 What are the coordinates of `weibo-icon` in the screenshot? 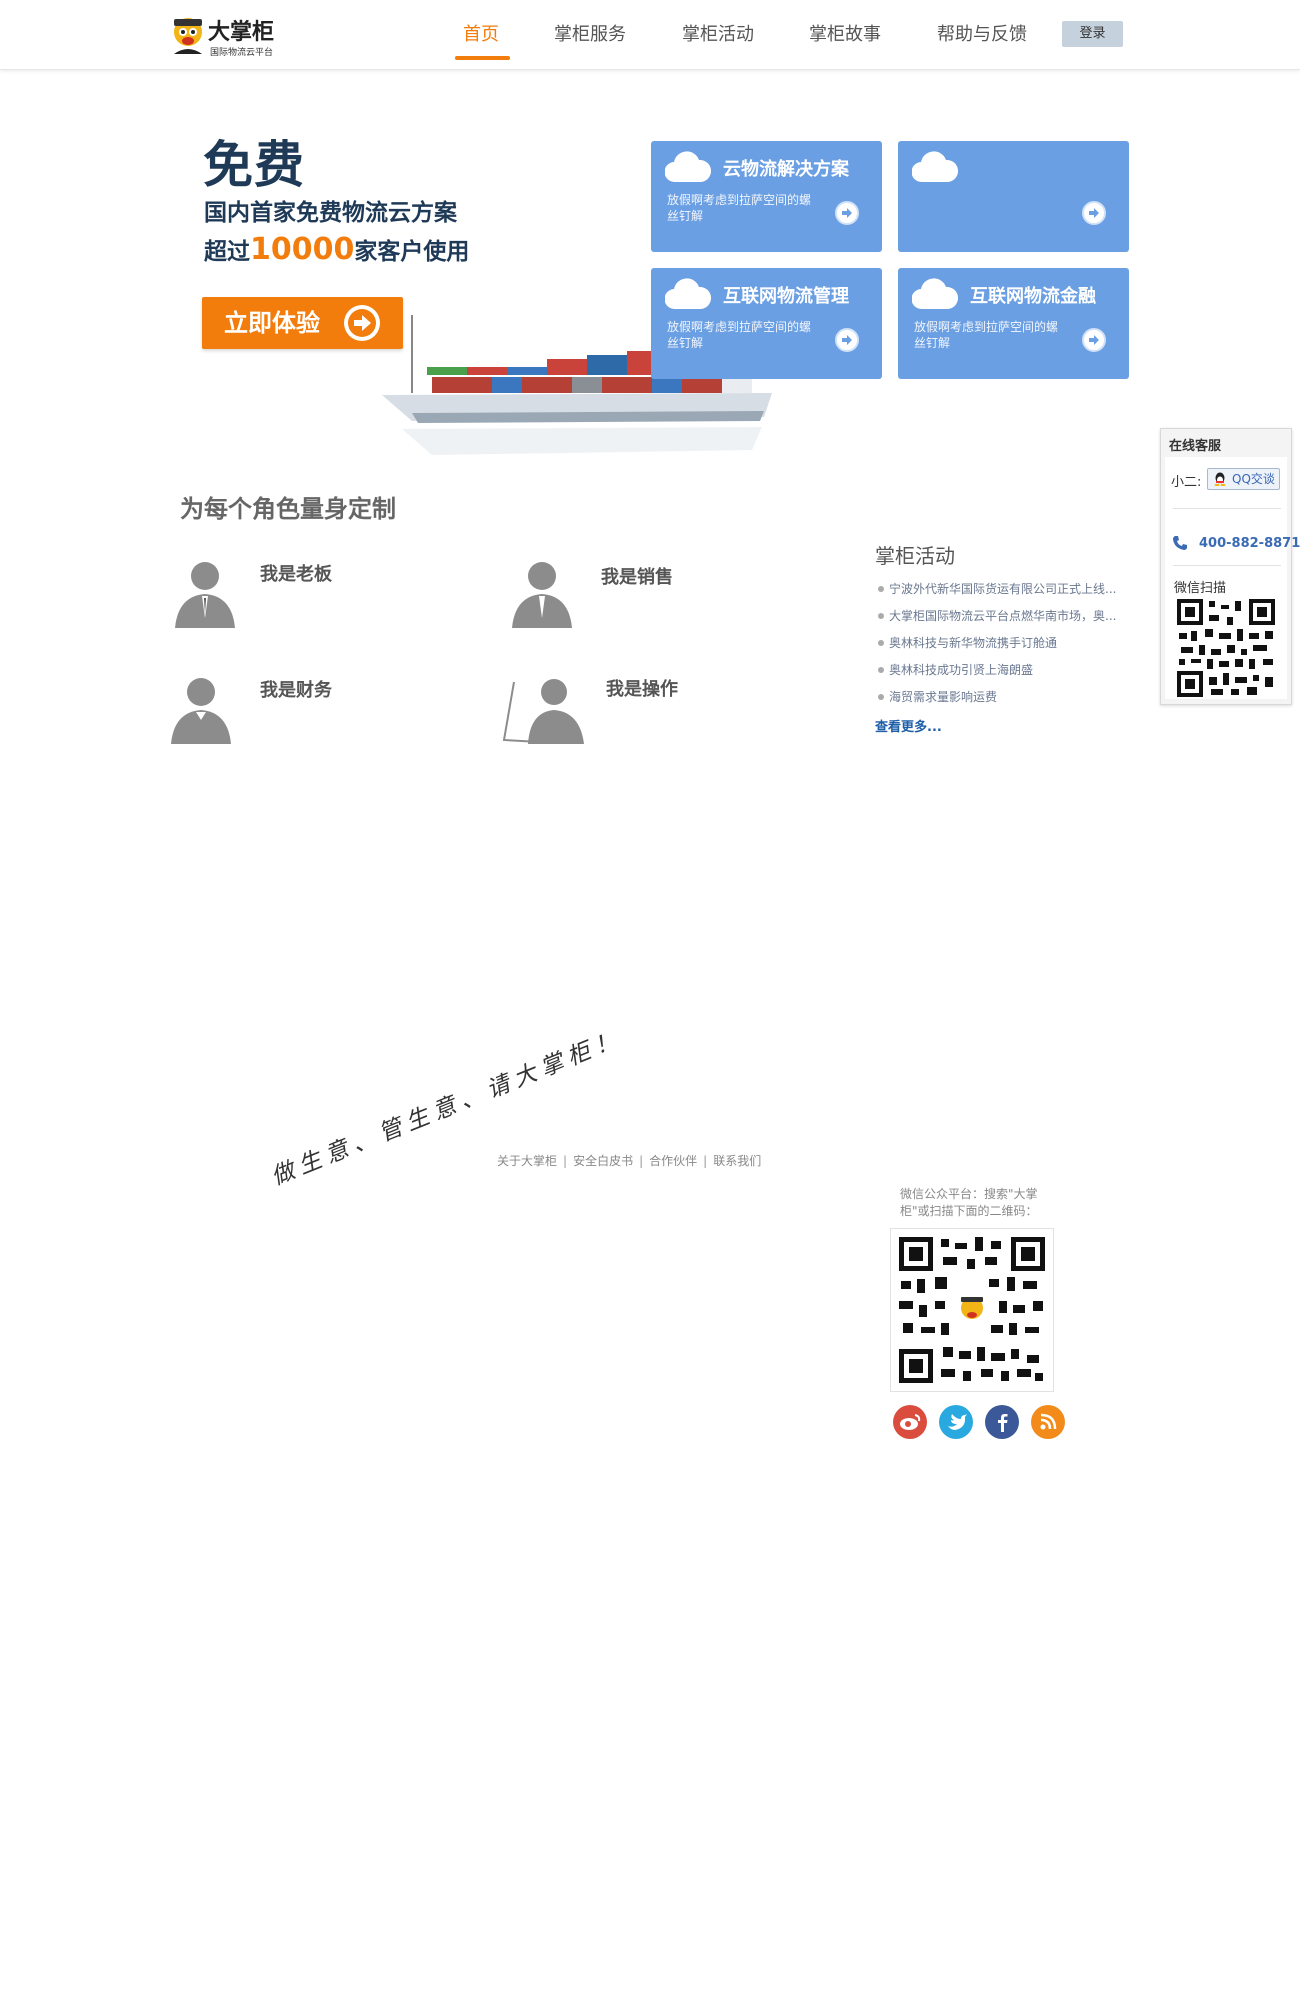 It's located at (910, 1422).